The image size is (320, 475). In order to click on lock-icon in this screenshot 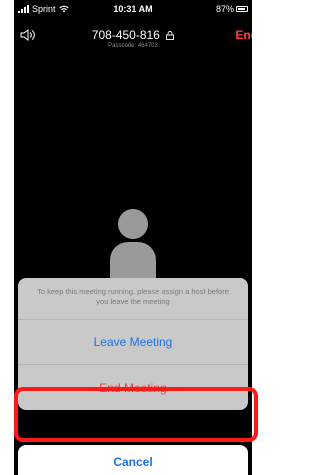, I will do `click(170, 35)`.